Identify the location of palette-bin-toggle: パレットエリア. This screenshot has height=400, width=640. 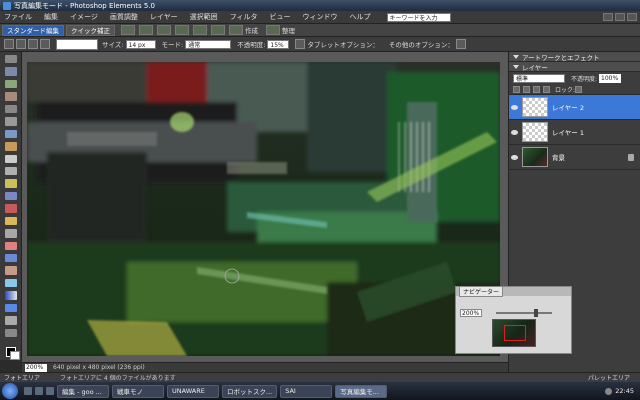
(609, 377).